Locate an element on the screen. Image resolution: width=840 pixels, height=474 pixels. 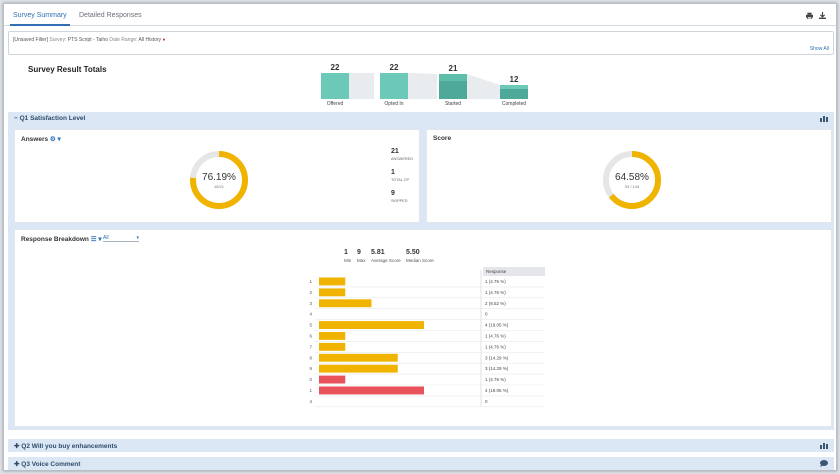
show-all-link: Show All is located at coordinates (819, 49).